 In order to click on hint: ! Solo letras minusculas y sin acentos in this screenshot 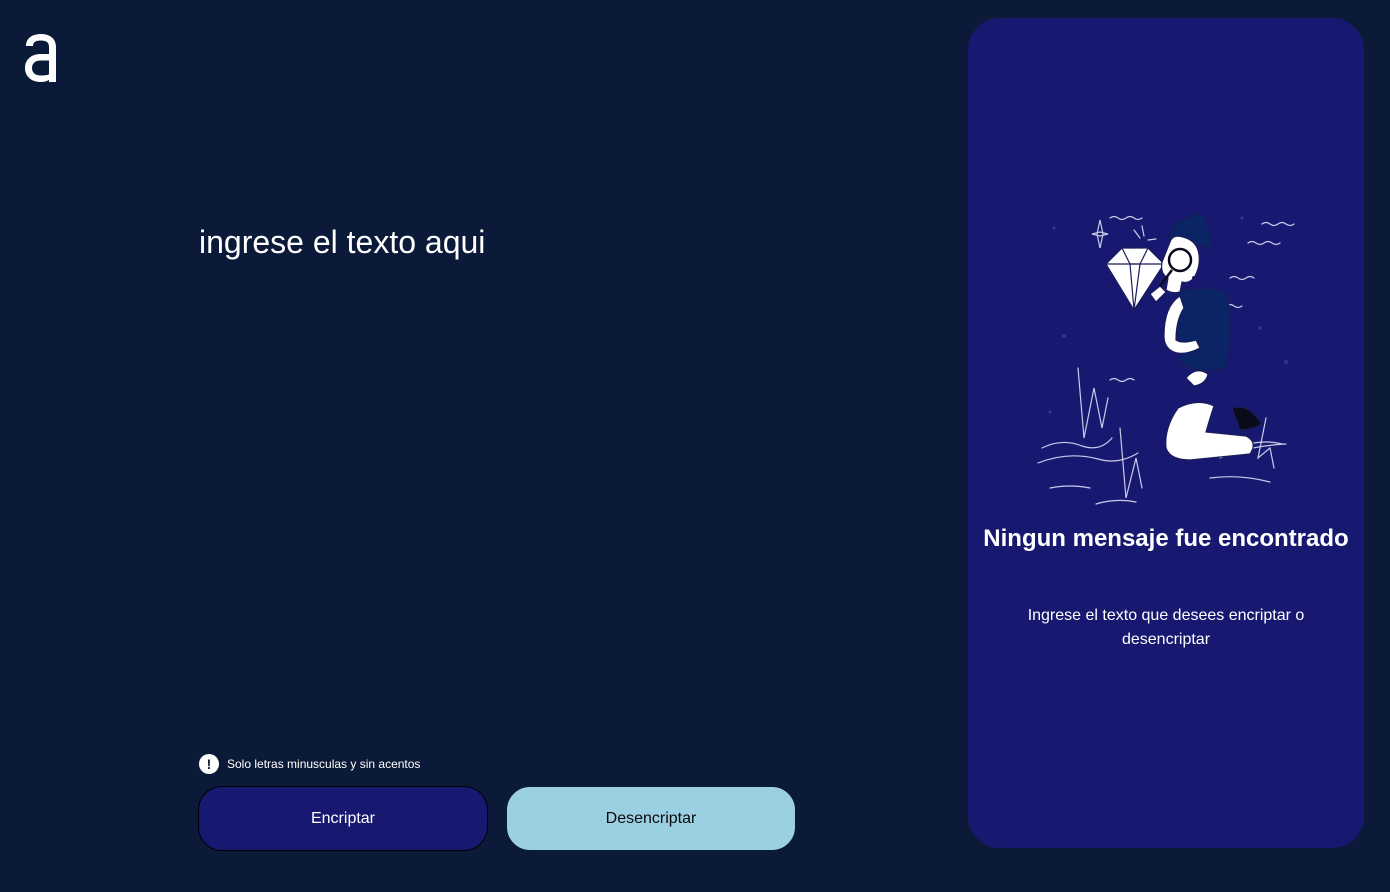, I will do `click(309, 764)`.